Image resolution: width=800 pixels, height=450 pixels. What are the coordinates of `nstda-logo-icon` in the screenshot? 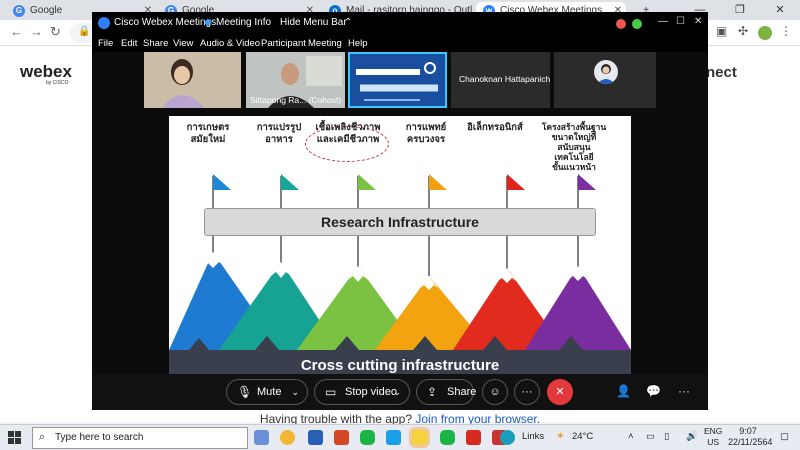 It's located at (397, 80).